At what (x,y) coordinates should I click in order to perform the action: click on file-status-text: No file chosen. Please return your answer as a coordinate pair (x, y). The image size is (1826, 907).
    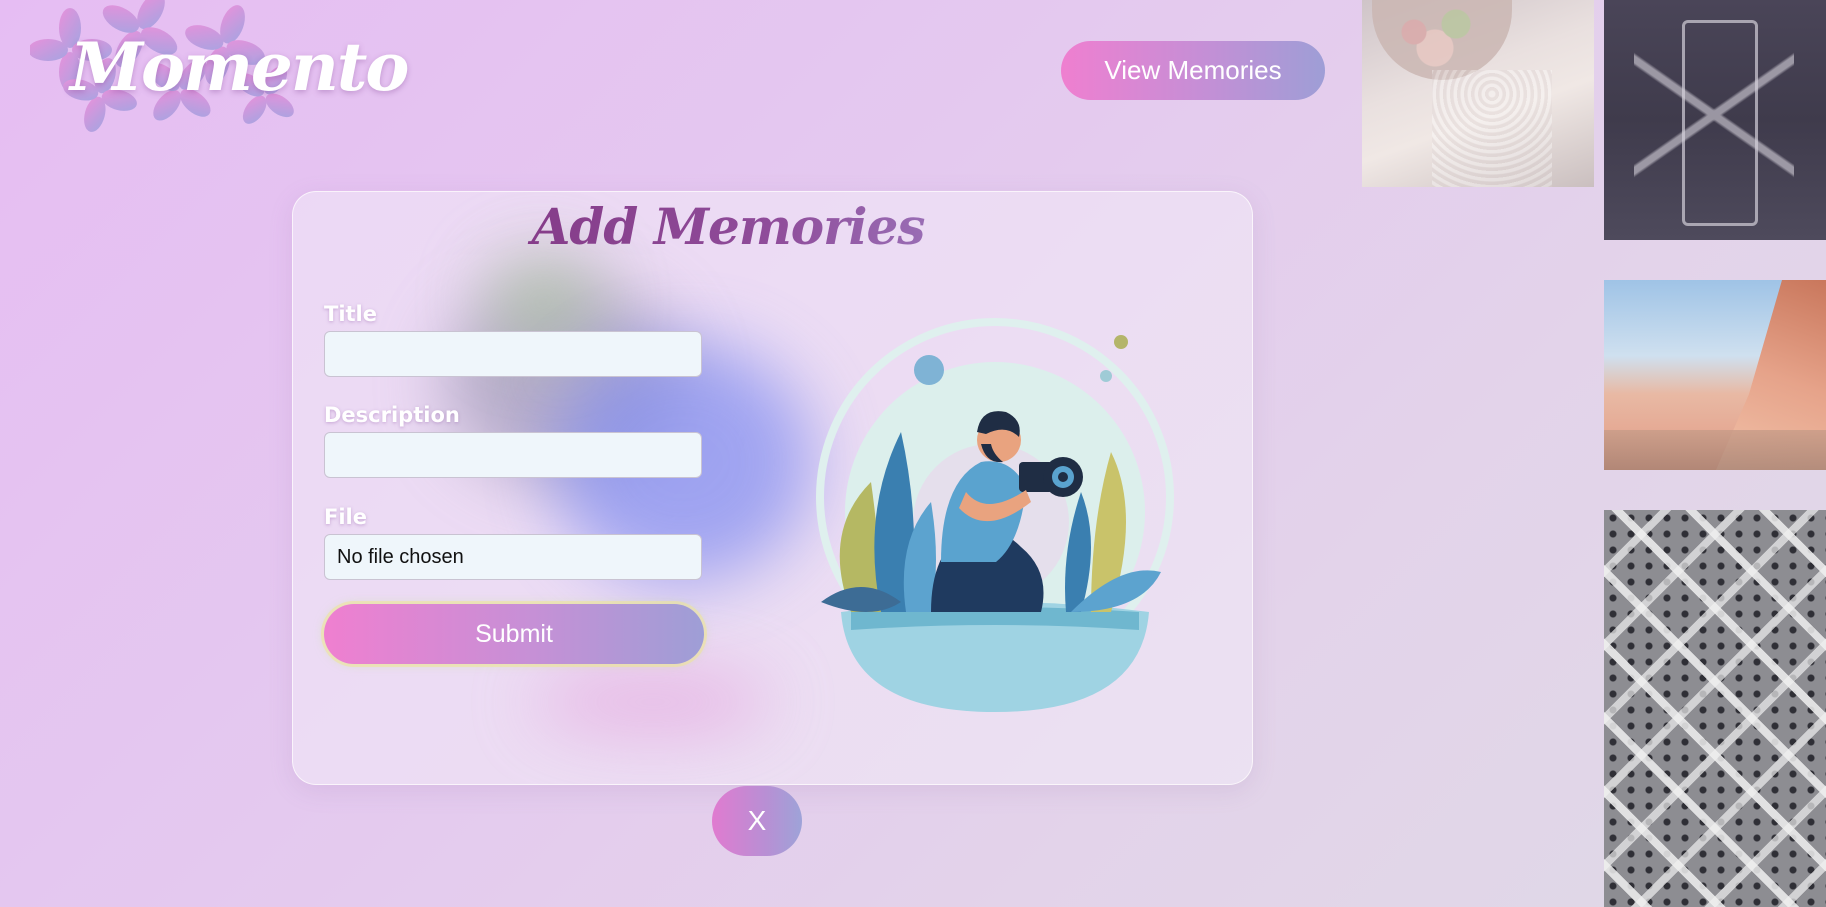
    Looking at the image, I should click on (400, 556).